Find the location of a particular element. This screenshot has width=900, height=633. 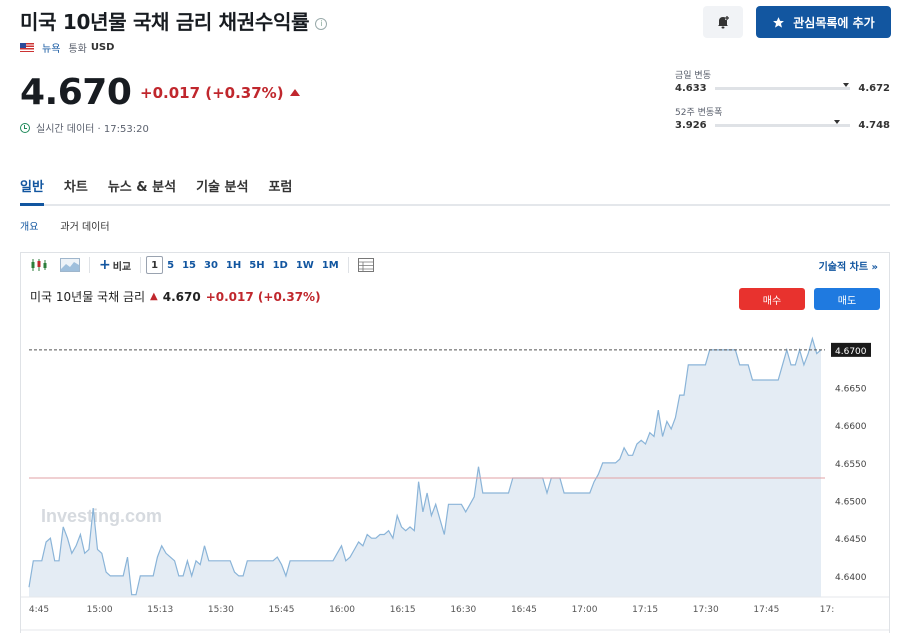

chart-up-arrow-icon: ▲ is located at coordinates (154, 296).